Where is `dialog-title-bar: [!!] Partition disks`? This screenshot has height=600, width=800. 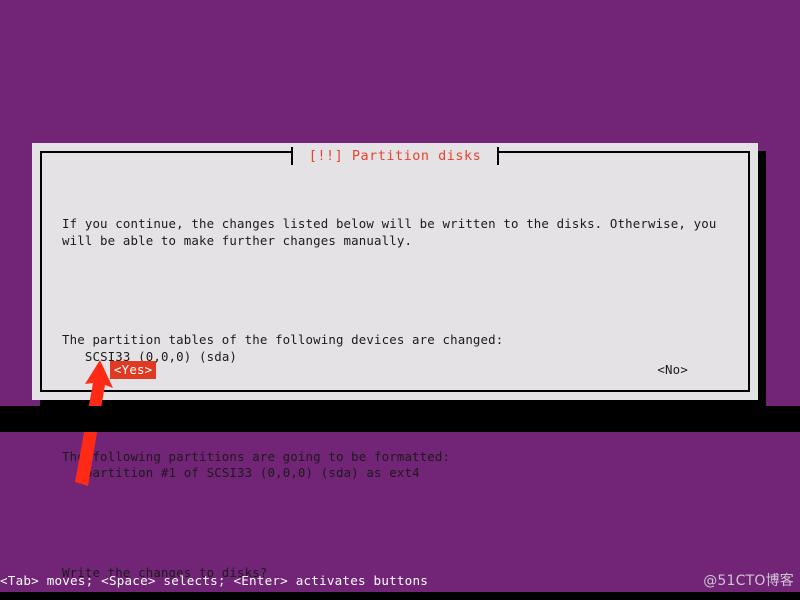
dialog-title-bar: [!!] Partition disks is located at coordinates (395, 157).